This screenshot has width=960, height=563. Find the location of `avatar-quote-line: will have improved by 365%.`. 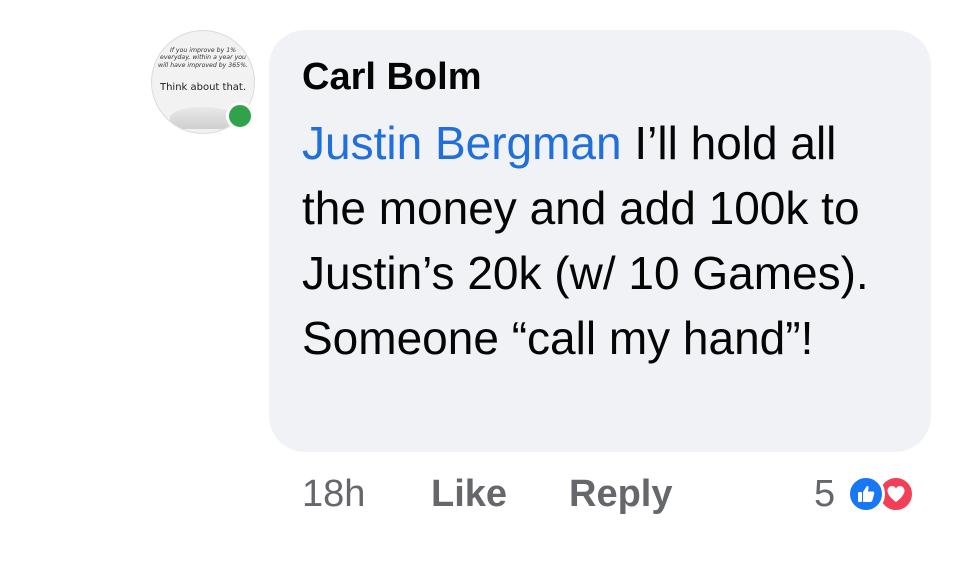

avatar-quote-line: will have improved by 365%. is located at coordinates (203, 65).